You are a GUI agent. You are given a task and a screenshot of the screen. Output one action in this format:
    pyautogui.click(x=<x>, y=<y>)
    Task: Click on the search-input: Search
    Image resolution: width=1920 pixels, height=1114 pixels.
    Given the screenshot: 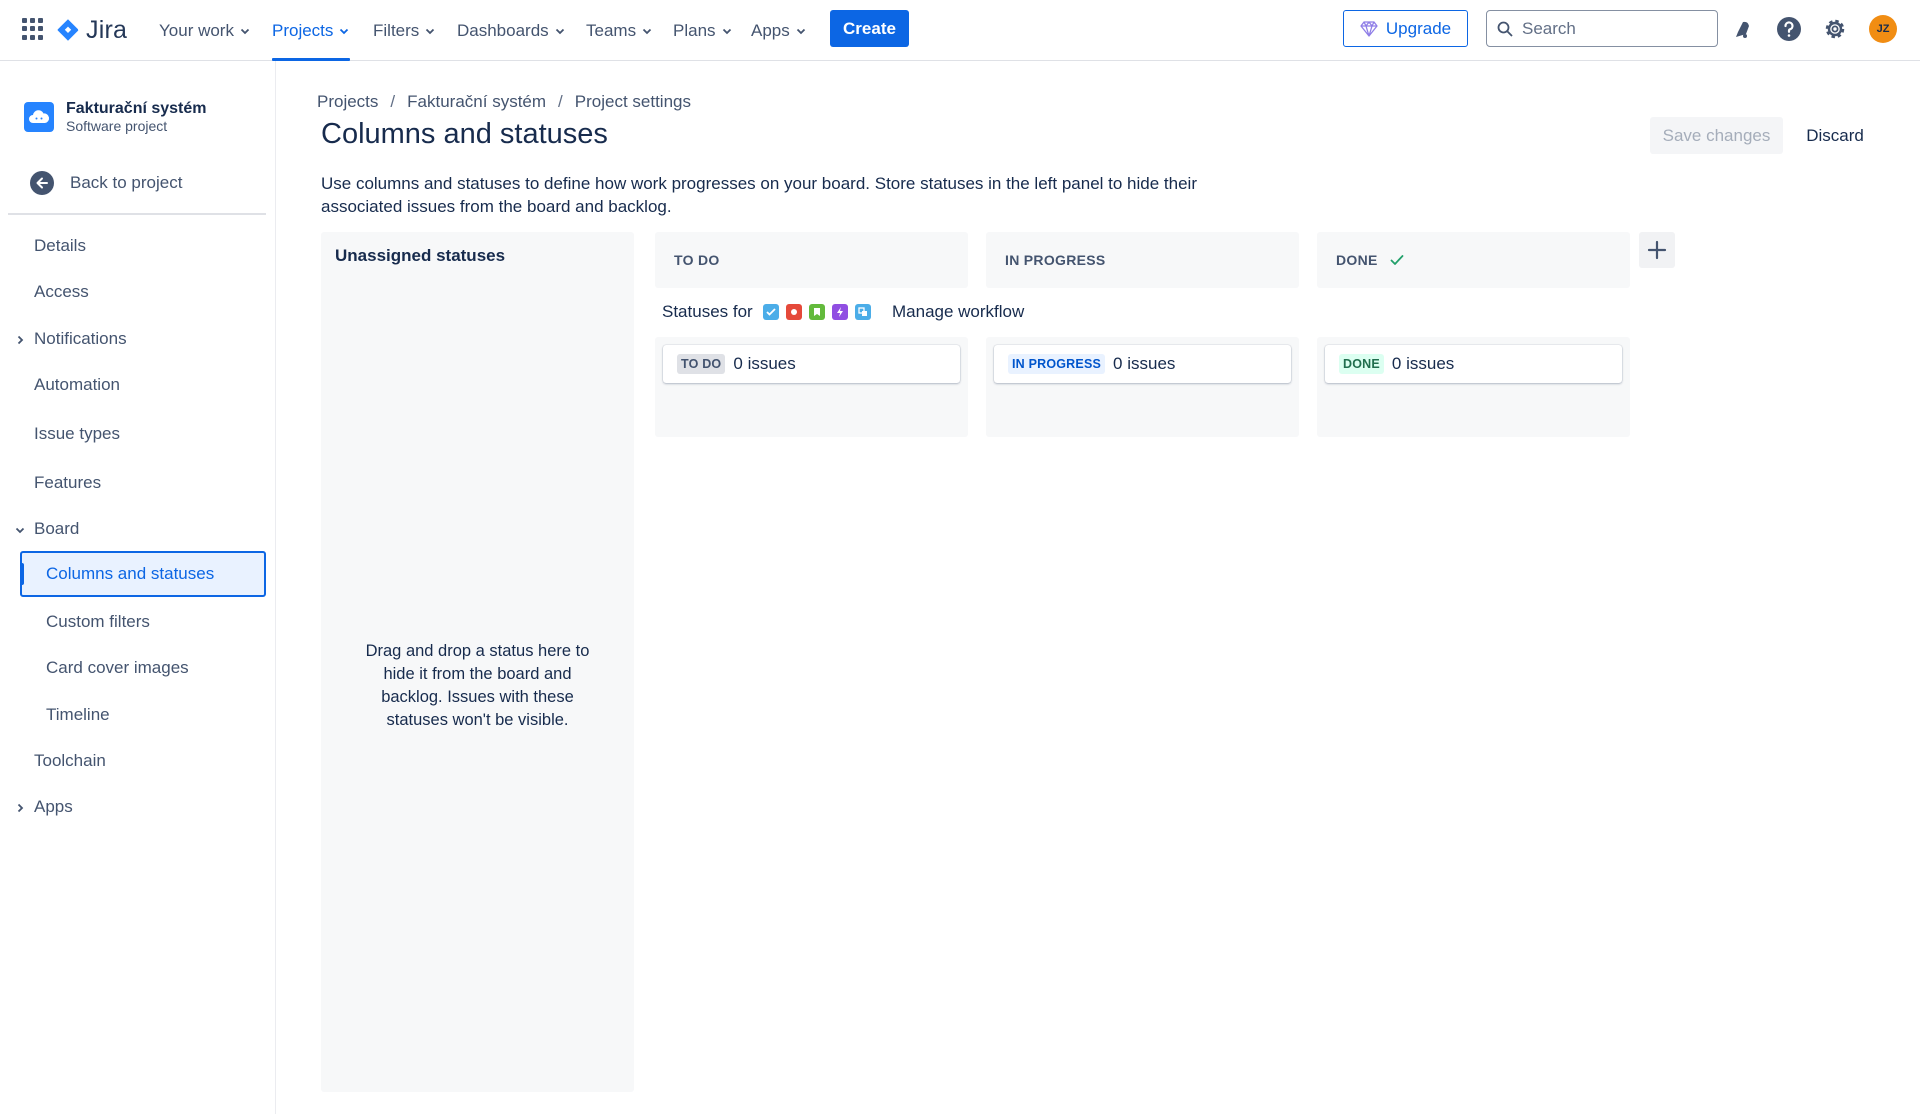 What is the action you would take?
    pyautogui.click(x=1602, y=28)
    